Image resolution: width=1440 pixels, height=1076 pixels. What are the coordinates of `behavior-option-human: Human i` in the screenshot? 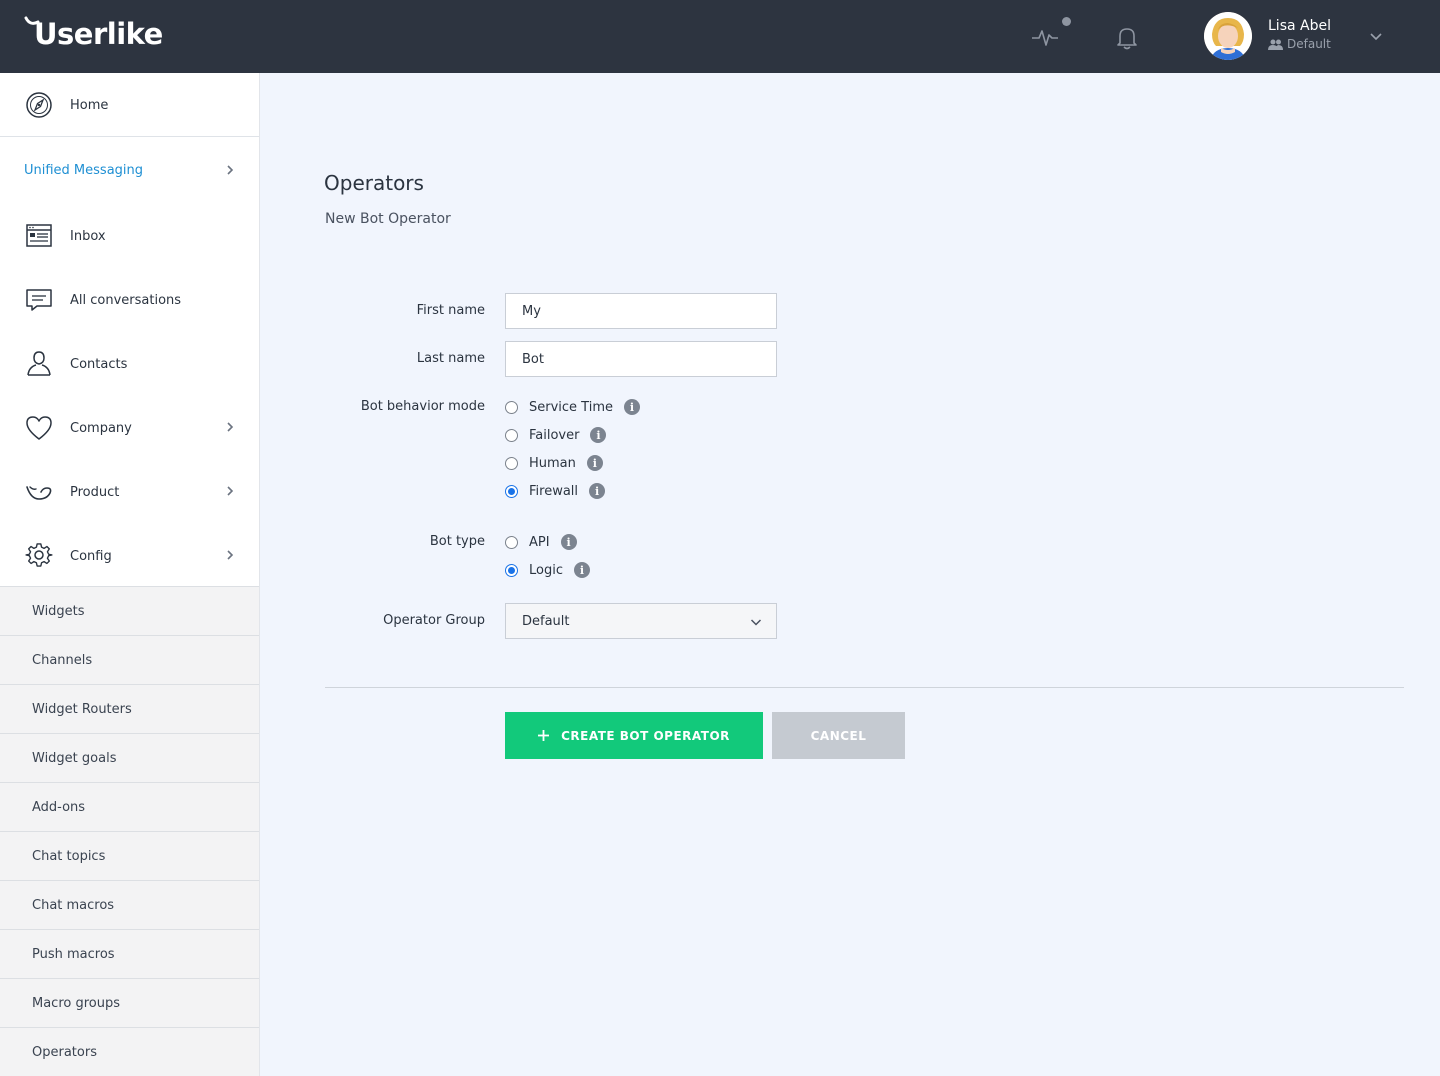 It's located at (554, 463).